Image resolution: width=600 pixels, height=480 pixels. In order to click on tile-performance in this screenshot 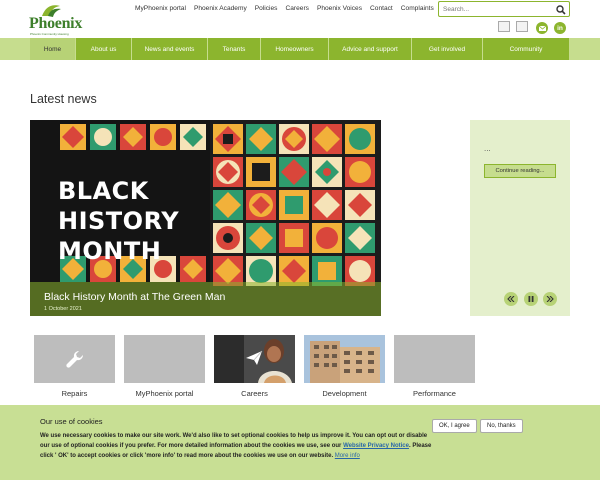, I will do `click(434, 359)`.